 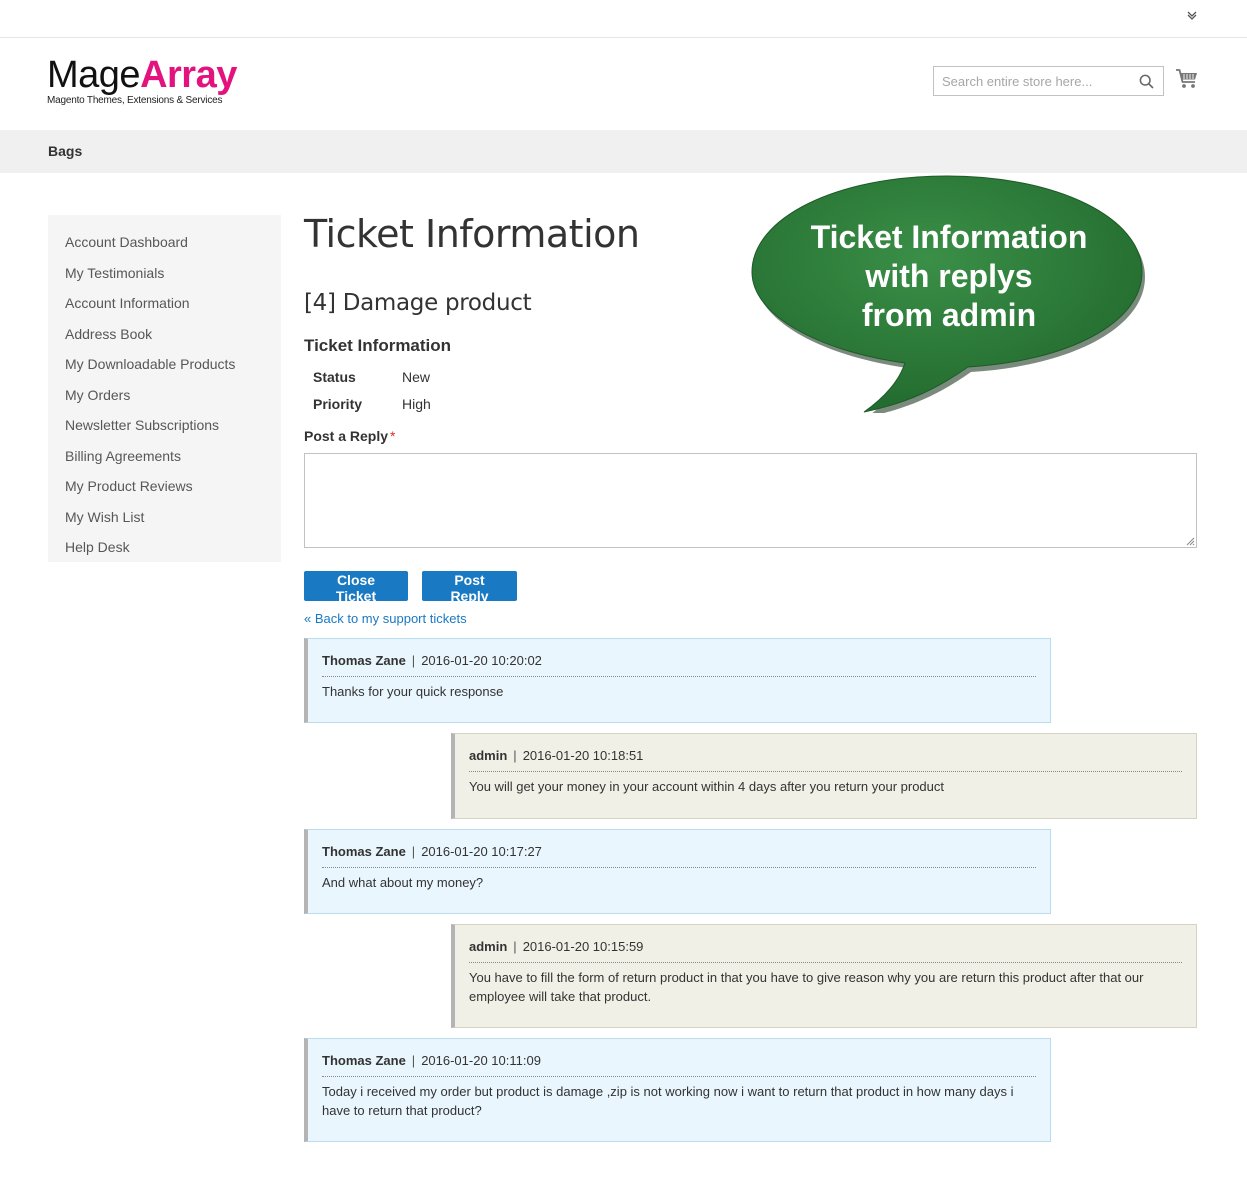 What do you see at coordinates (356, 587) in the screenshot?
I see `close-ticket-button: Close Ticket` at bounding box center [356, 587].